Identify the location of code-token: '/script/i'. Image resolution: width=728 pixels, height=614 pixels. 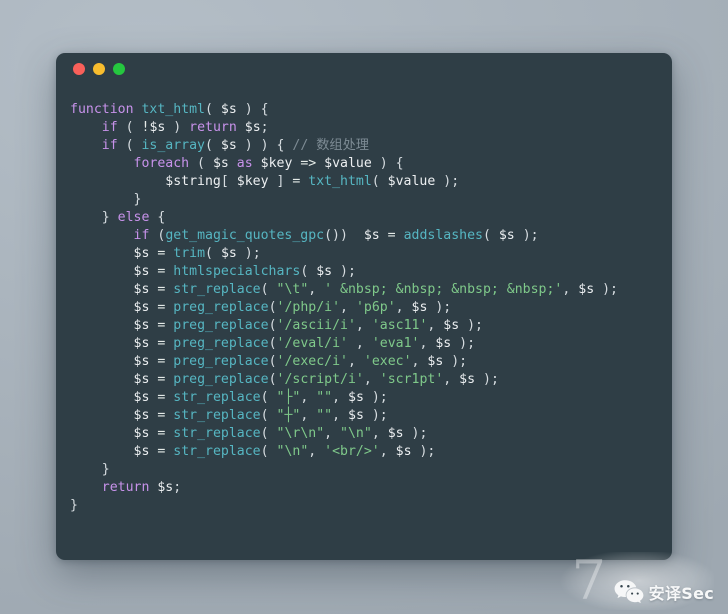
(320, 379).